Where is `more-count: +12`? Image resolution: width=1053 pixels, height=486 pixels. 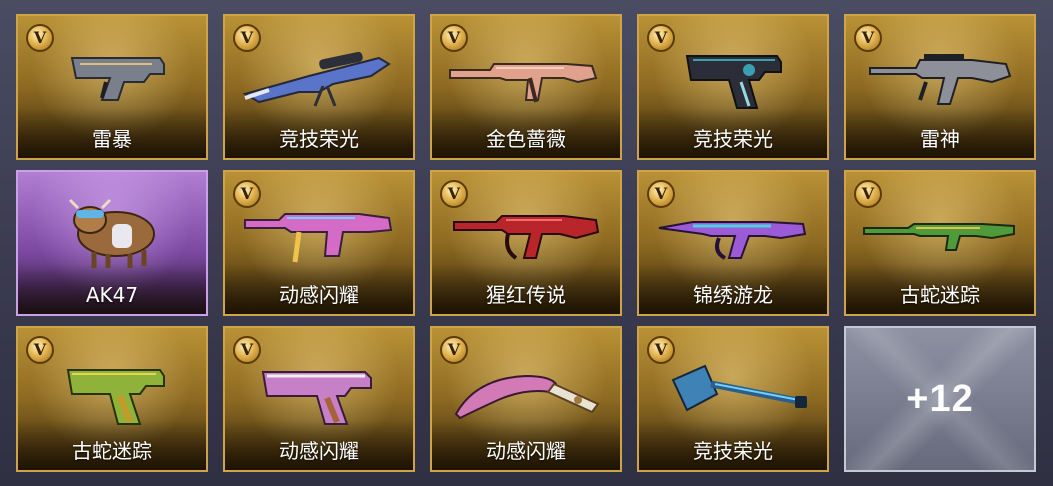 more-count: +12 is located at coordinates (940, 399).